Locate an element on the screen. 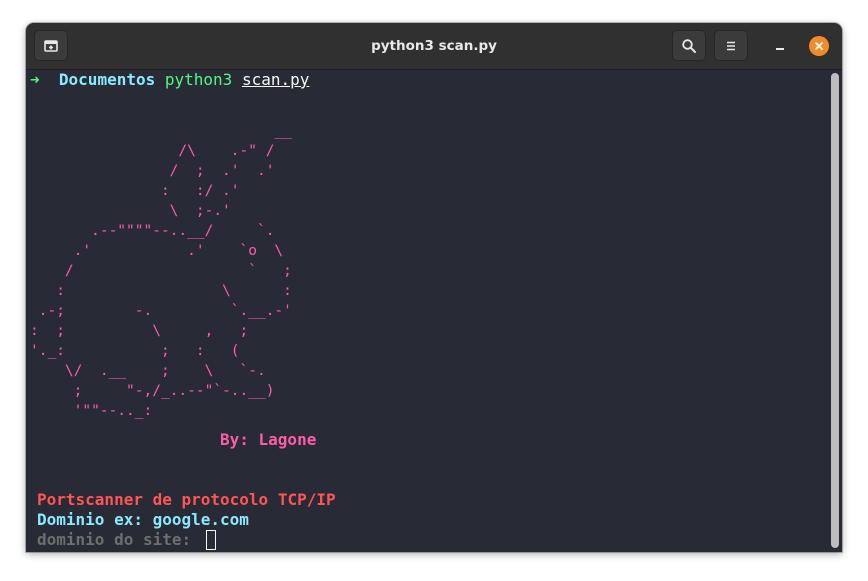  prompt-directory: Documentos is located at coordinates (107, 79).